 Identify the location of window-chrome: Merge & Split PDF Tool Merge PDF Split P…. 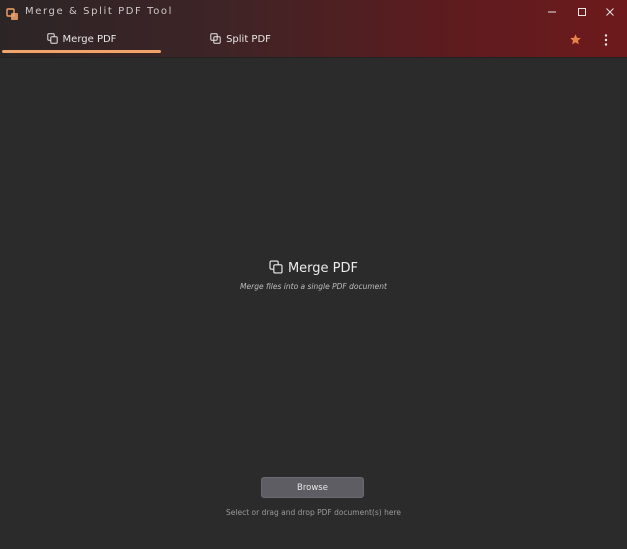
(313, 28).